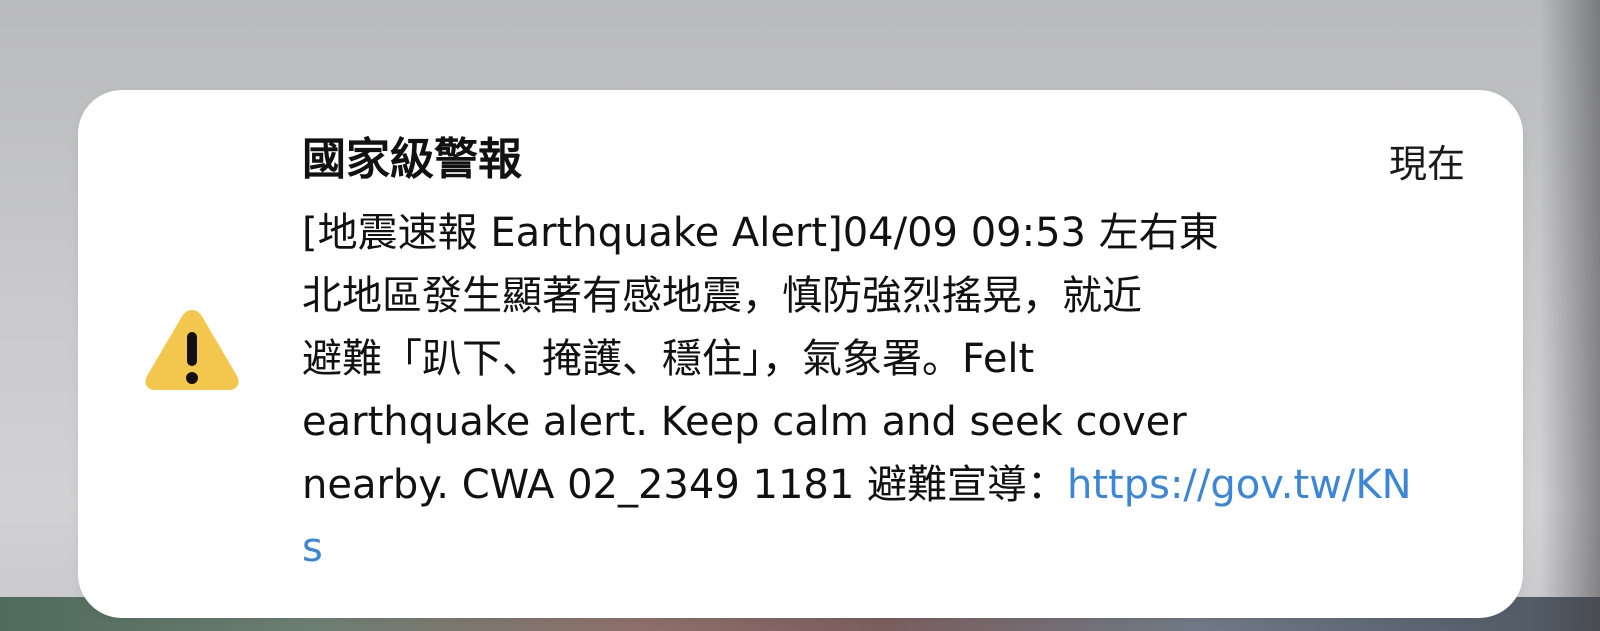  What do you see at coordinates (1426, 164) in the screenshot?
I see `alert-timestamp: 現在` at bounding box center [1426, 164].